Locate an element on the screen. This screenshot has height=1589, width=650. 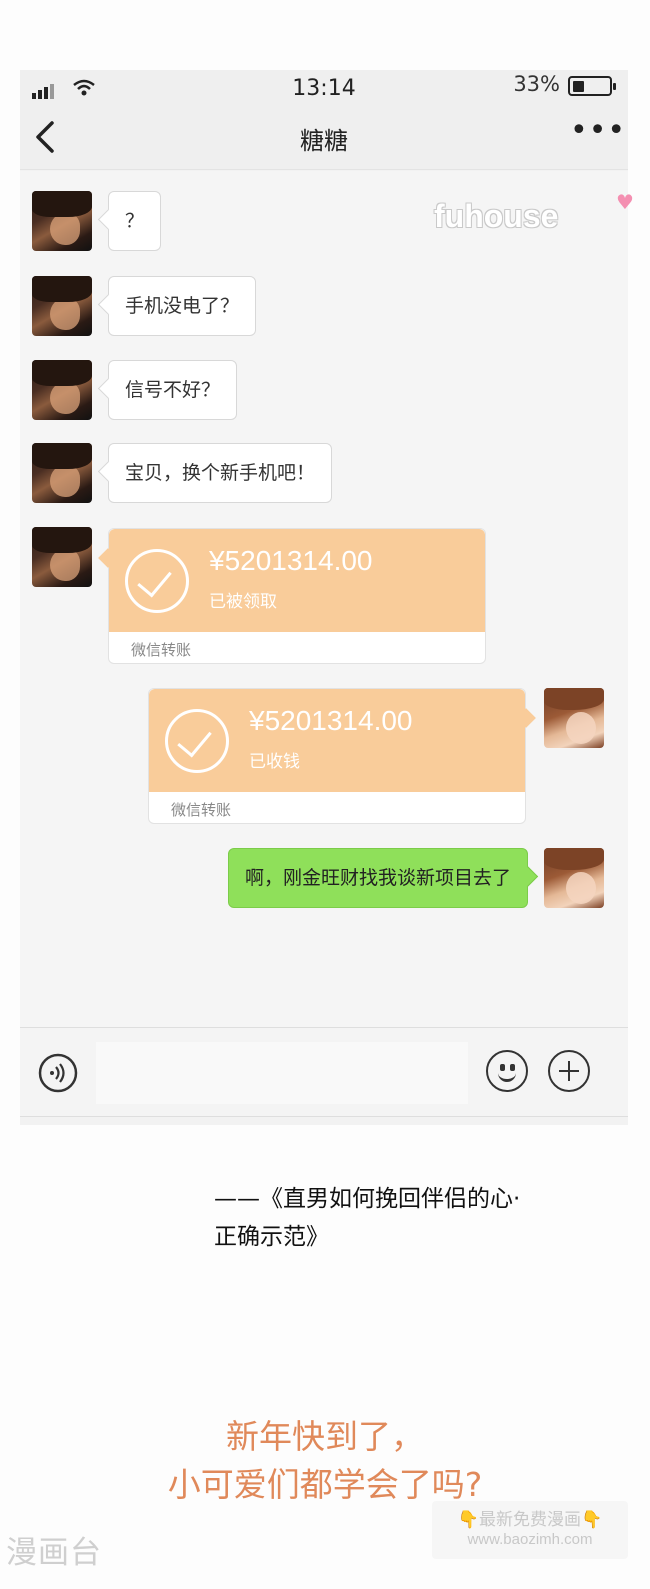
transfer-card: ¥5201314.00 已被领取 微信转账 is located at coordinates (297, 596).